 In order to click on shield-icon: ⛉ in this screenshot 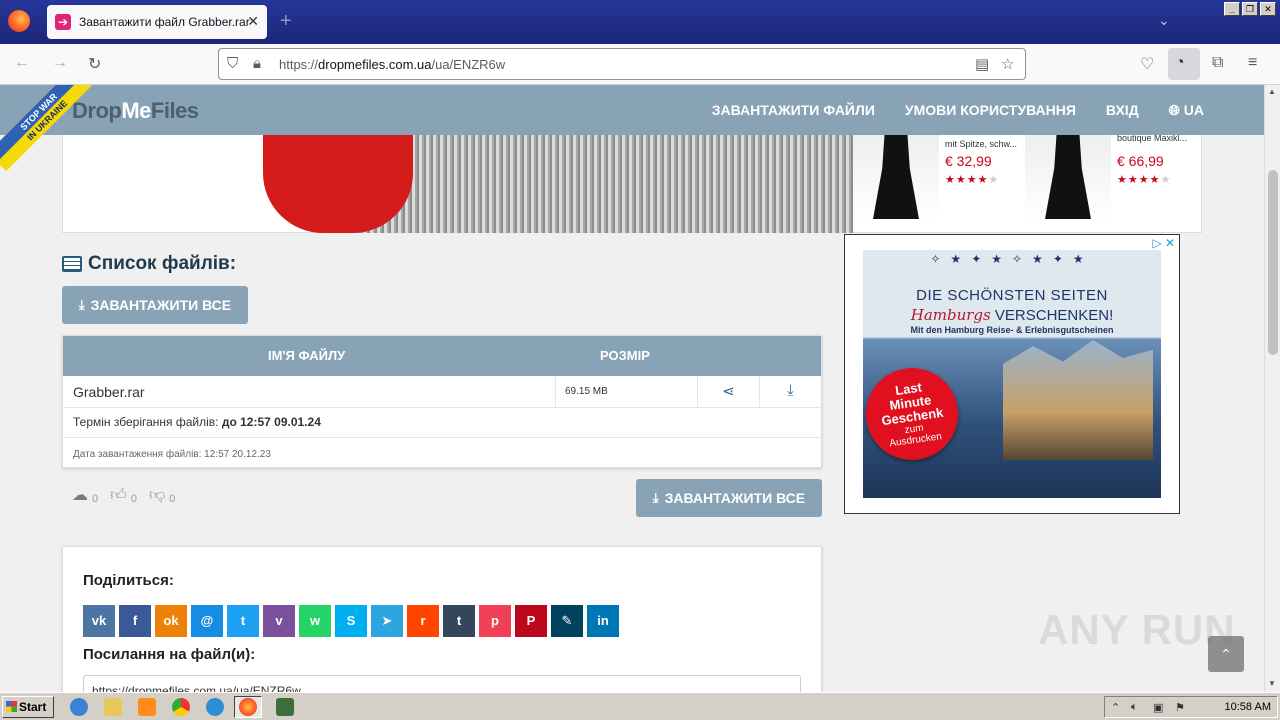, I will do `click(232, 63)`.